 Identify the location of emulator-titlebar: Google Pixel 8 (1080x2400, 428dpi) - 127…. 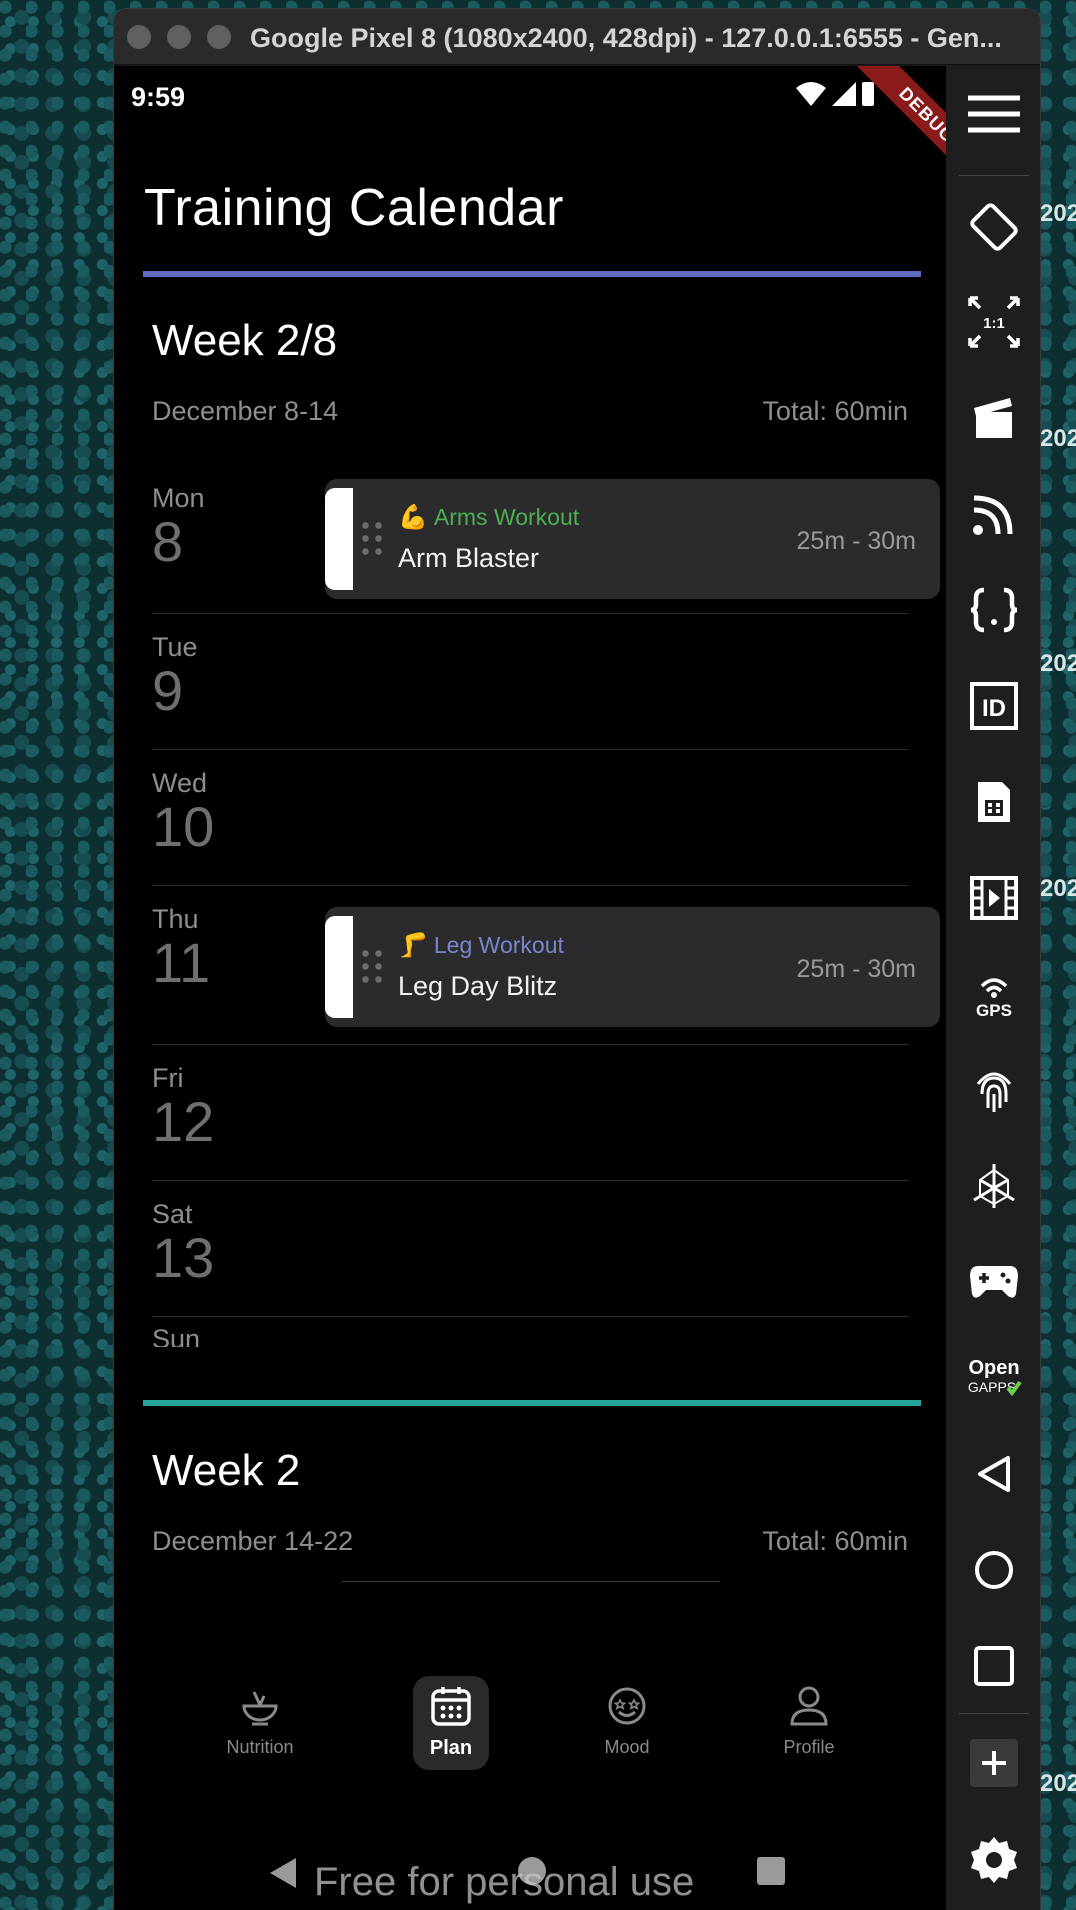
(577, 37).